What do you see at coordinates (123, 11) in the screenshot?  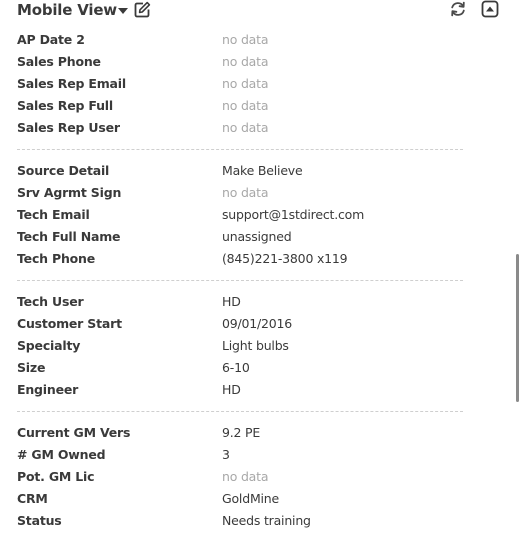 I see `caret-down-icon` at bounding box center [123, 11].